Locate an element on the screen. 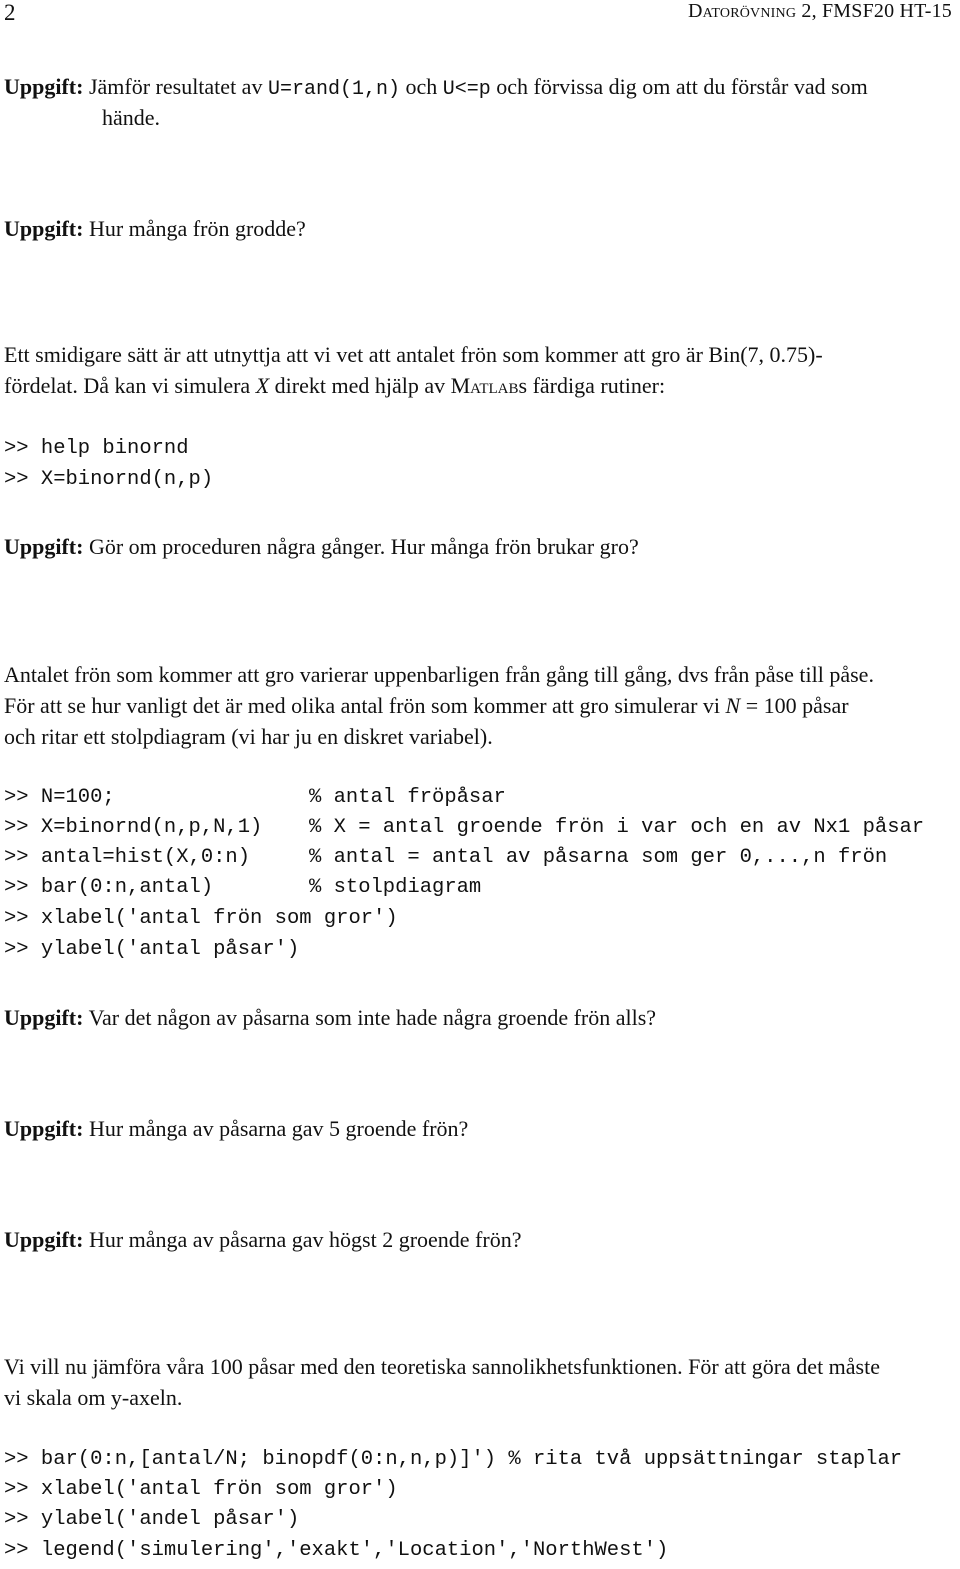 The height and width of the screenshot is (1569, 960). variable-n: N is located at coordinates (733, 705).